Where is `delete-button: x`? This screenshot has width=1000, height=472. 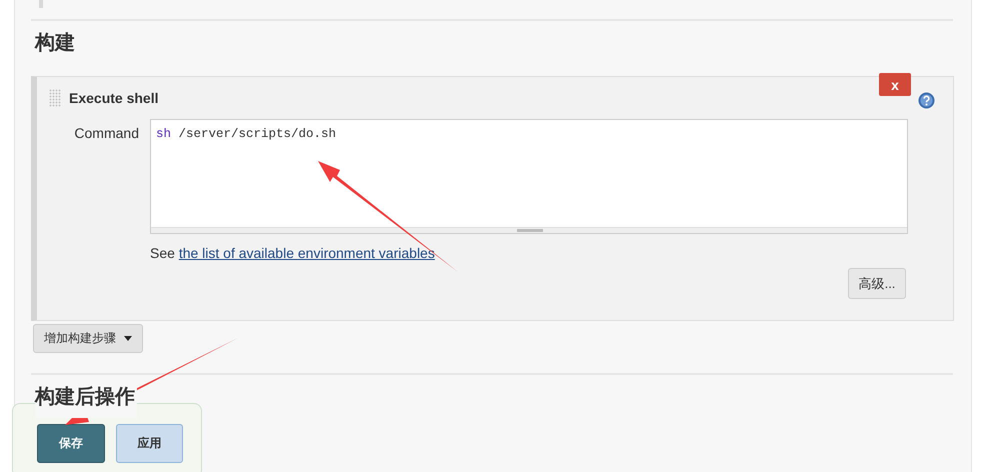
delete-button: x is located at coordinates (895, 84).